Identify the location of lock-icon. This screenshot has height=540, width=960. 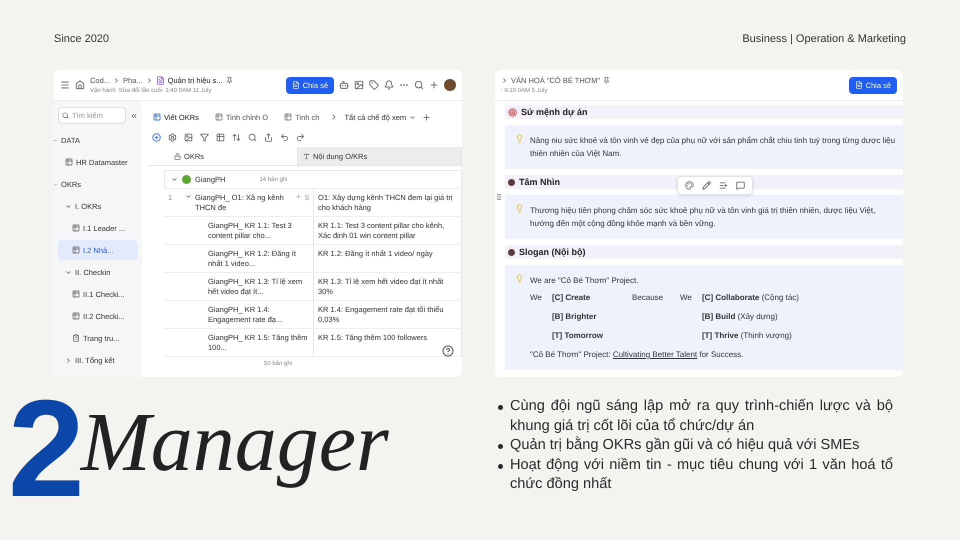
(177, 156).